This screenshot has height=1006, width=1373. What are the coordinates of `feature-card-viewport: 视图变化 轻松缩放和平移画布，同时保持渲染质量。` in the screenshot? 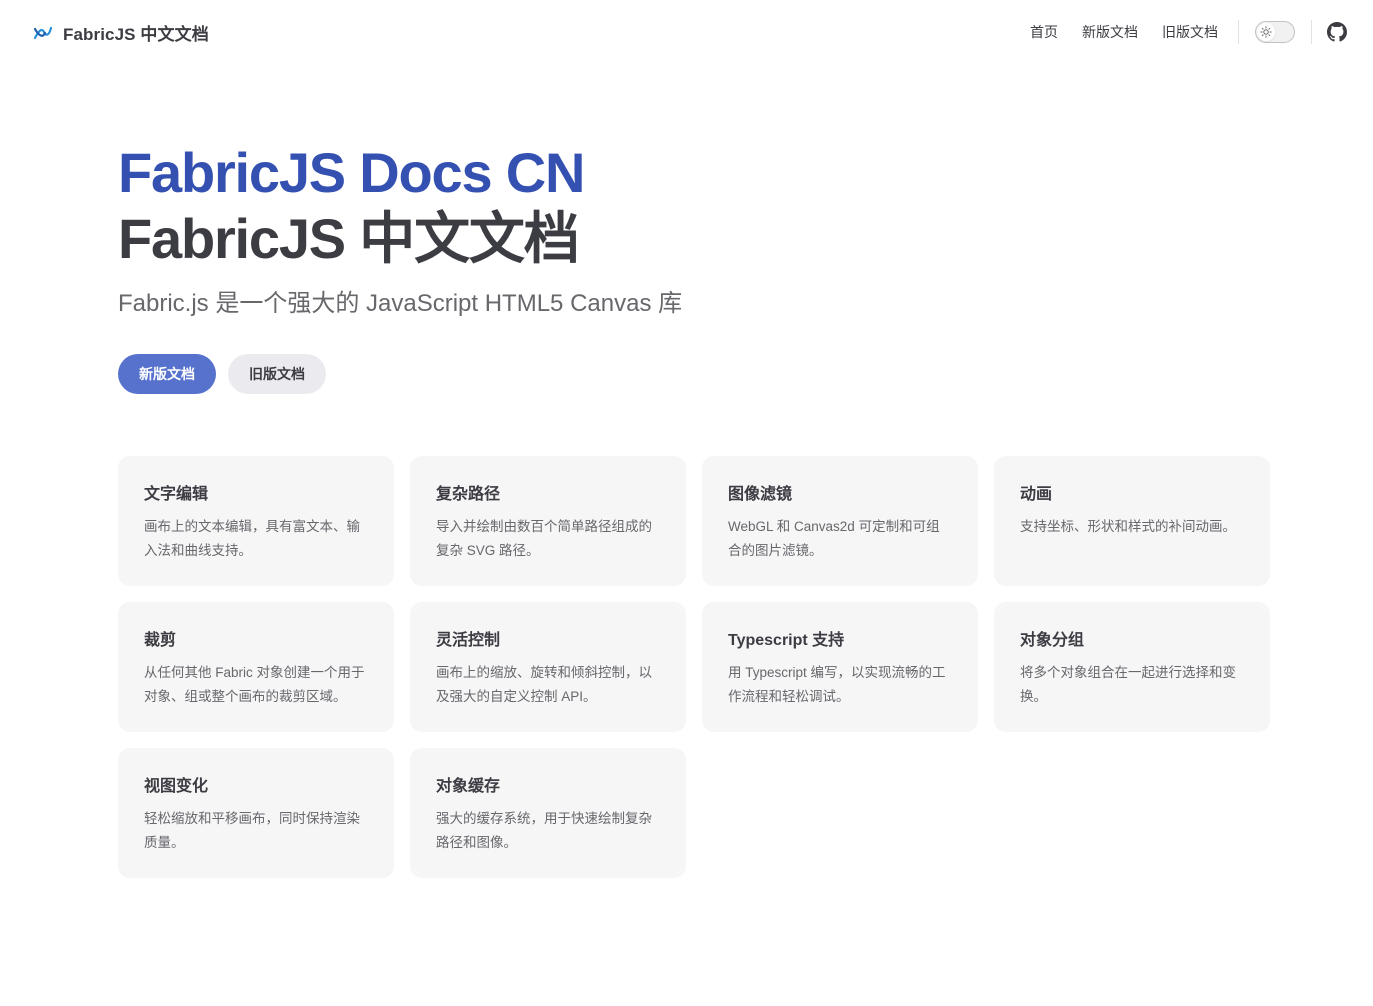 It's located at (256, 813).